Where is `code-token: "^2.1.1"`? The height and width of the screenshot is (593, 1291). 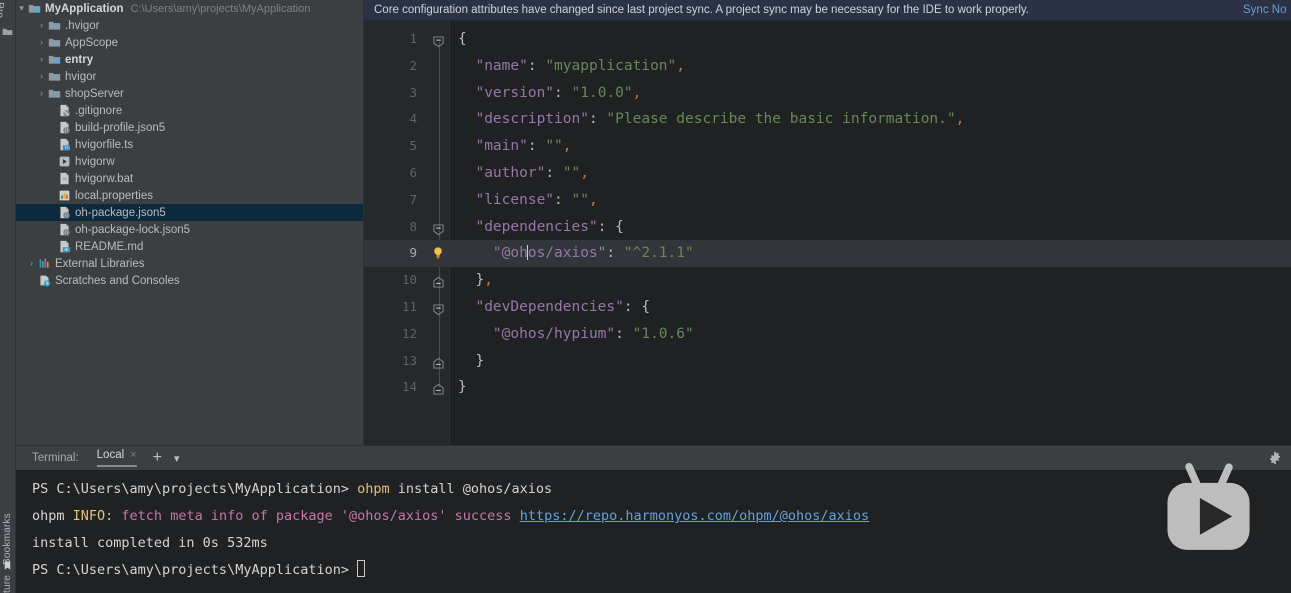 code-token: "^2.1.1" is located at coordinates (658, 253).